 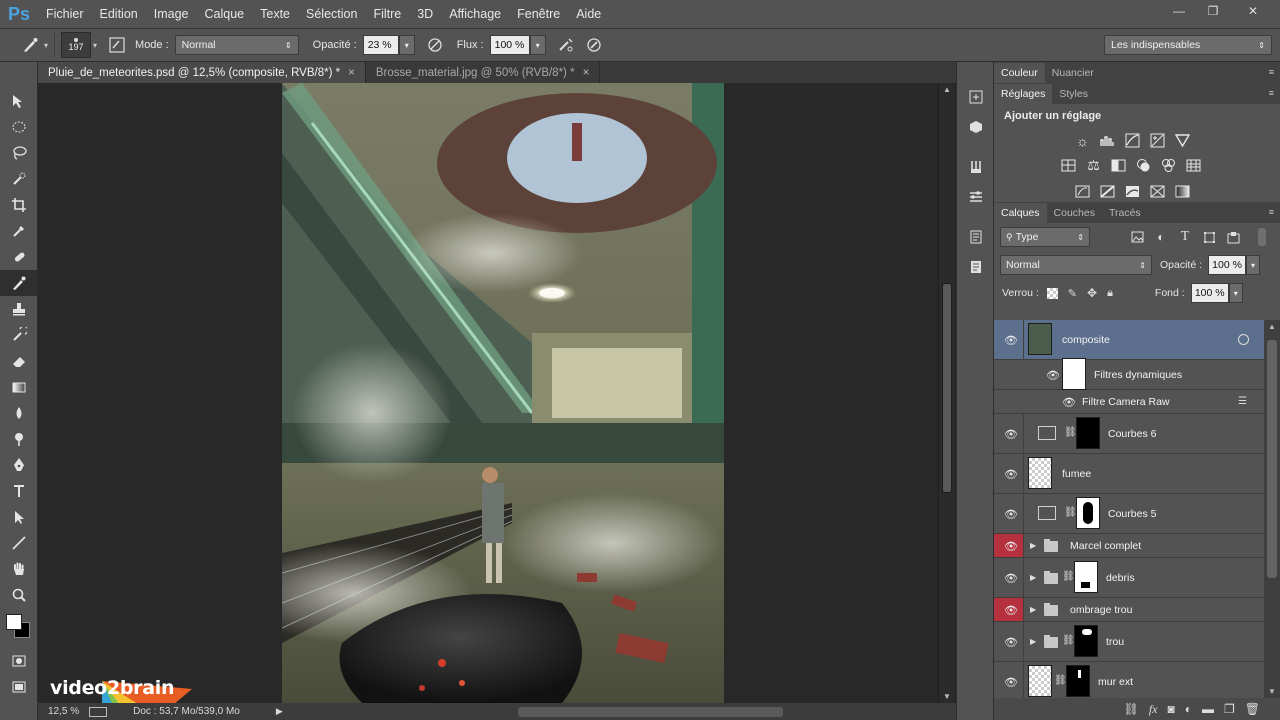 I want to click on pen-tool-icon, so click(x=19, y=465).